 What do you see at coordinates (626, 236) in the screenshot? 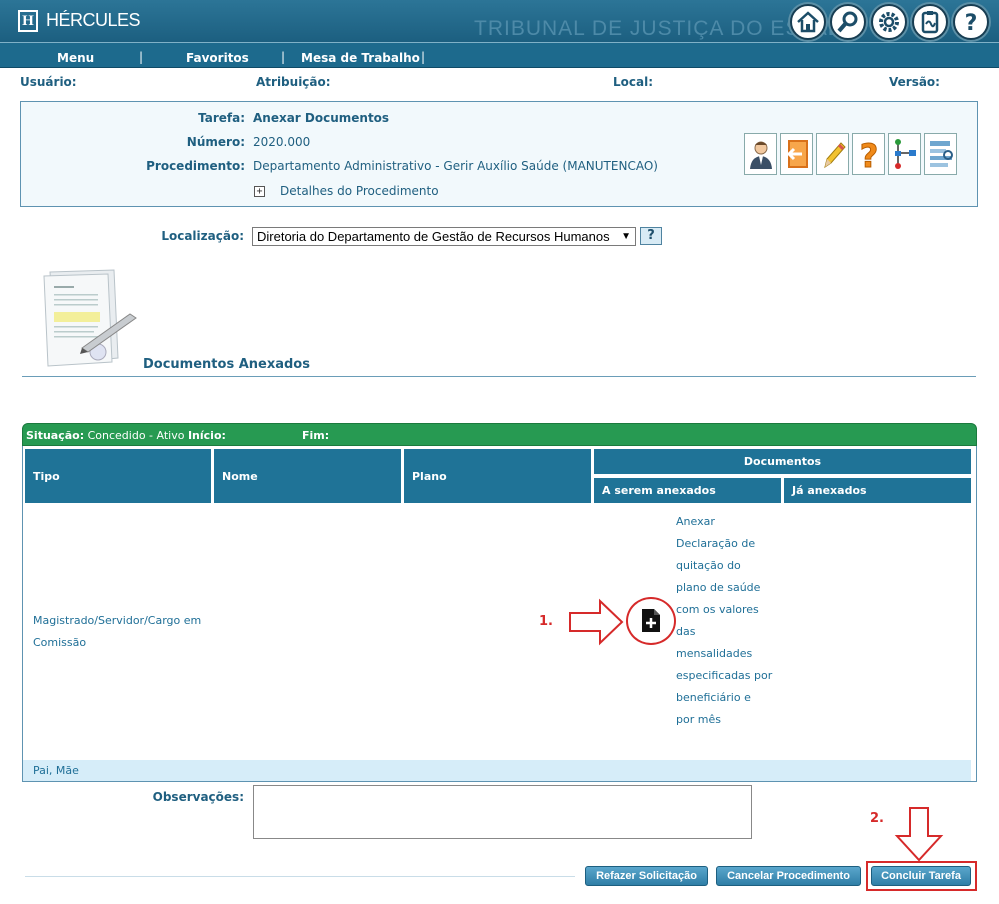
I see `dropdown-arrow-icon: ▼` at bounding box center [626, 236].